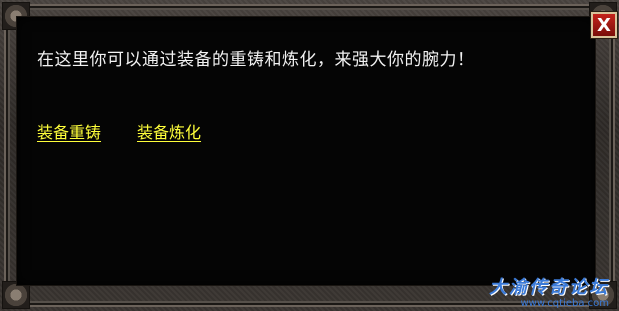 This screenshot has width=619, height=311. I want to click on equipment-refine-link: 装备炼化, so click(169, 133).